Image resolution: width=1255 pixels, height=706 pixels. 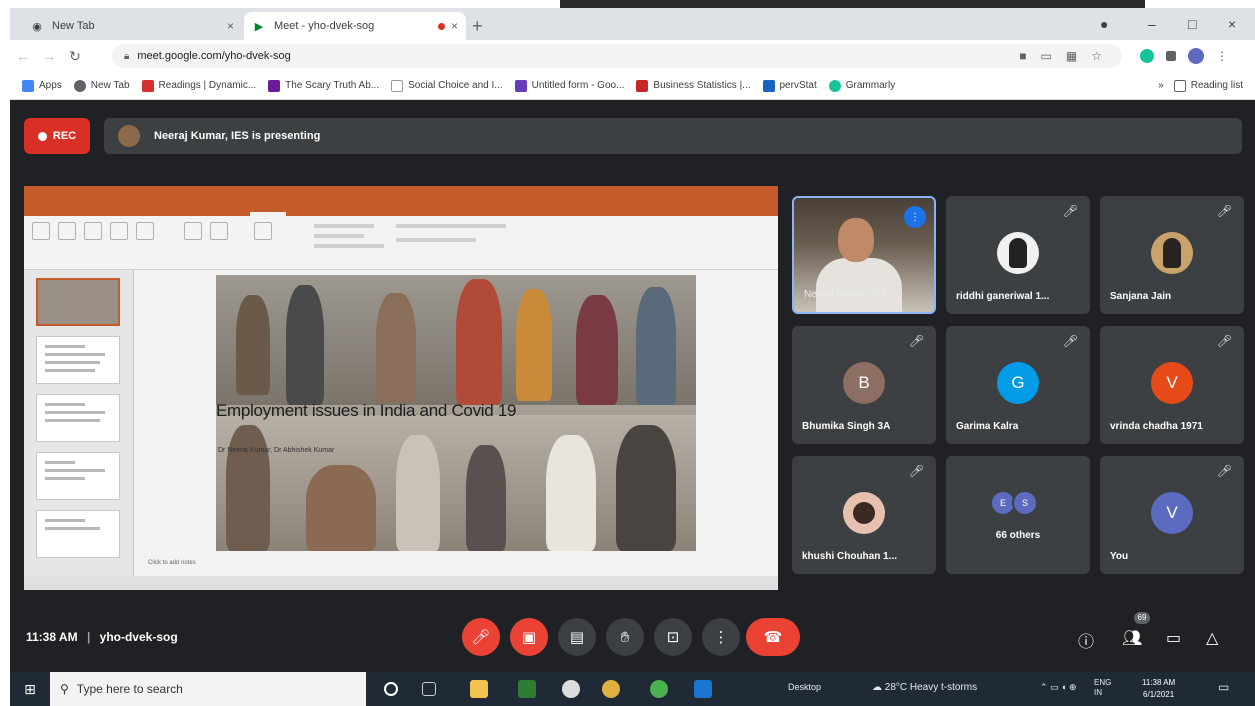 What do you see at coordinates (49, 56) in the screenshot?
I see `forward-button: →` at bounding box center [49, 56].